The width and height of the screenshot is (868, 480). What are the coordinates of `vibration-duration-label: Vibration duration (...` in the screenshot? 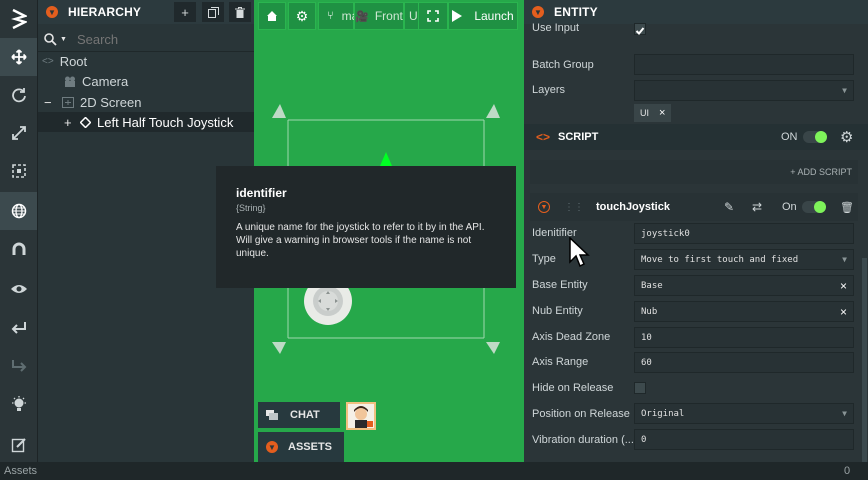 It's located at (583, 440).